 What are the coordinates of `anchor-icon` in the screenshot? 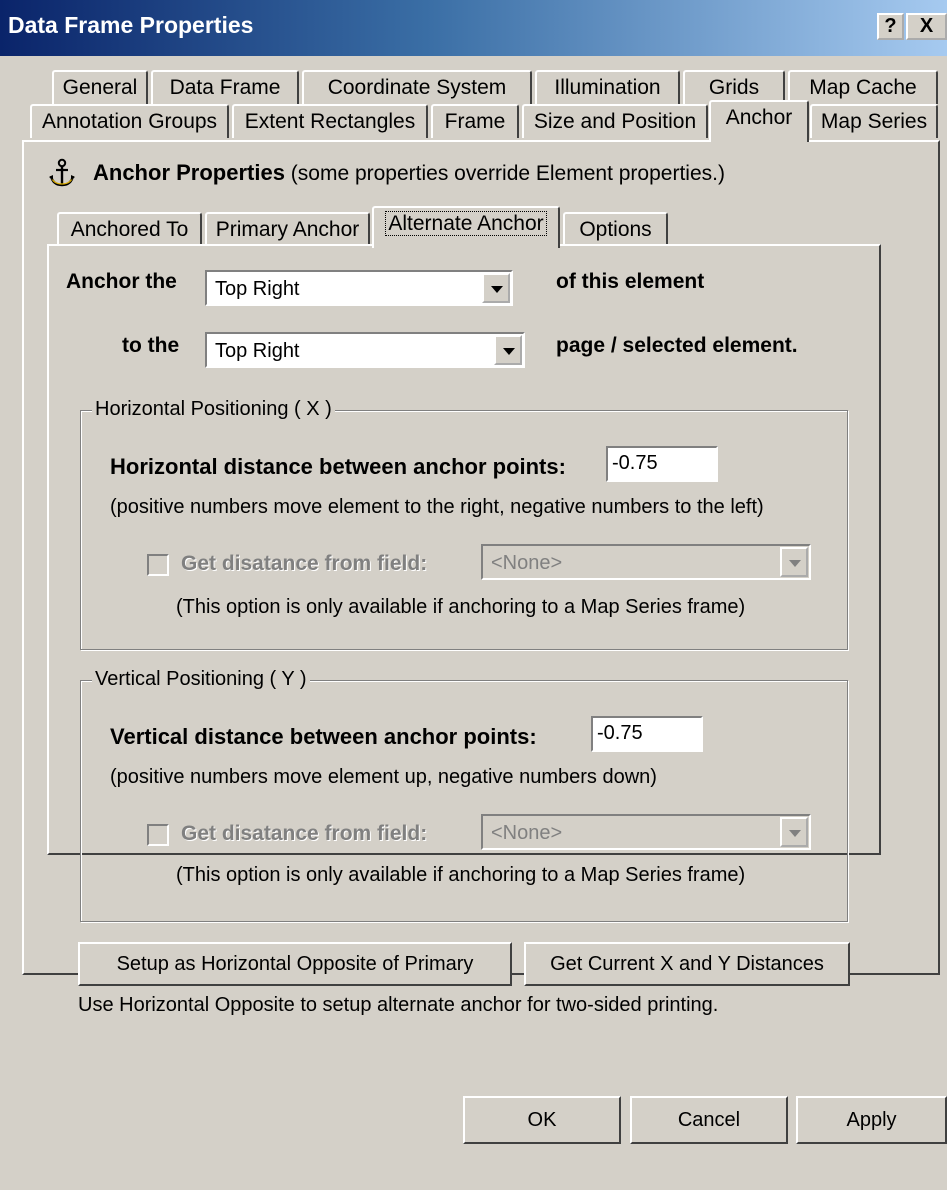 It's located at (62, 173).